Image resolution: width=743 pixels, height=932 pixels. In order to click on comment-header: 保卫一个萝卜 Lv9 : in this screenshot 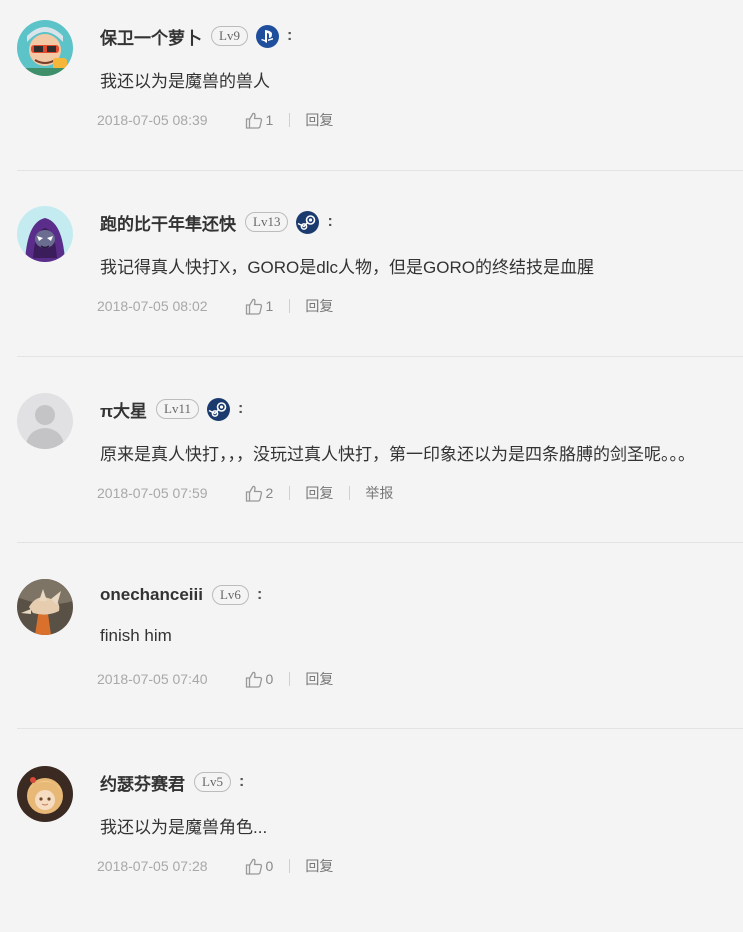, I will do `click(196, 36)`.